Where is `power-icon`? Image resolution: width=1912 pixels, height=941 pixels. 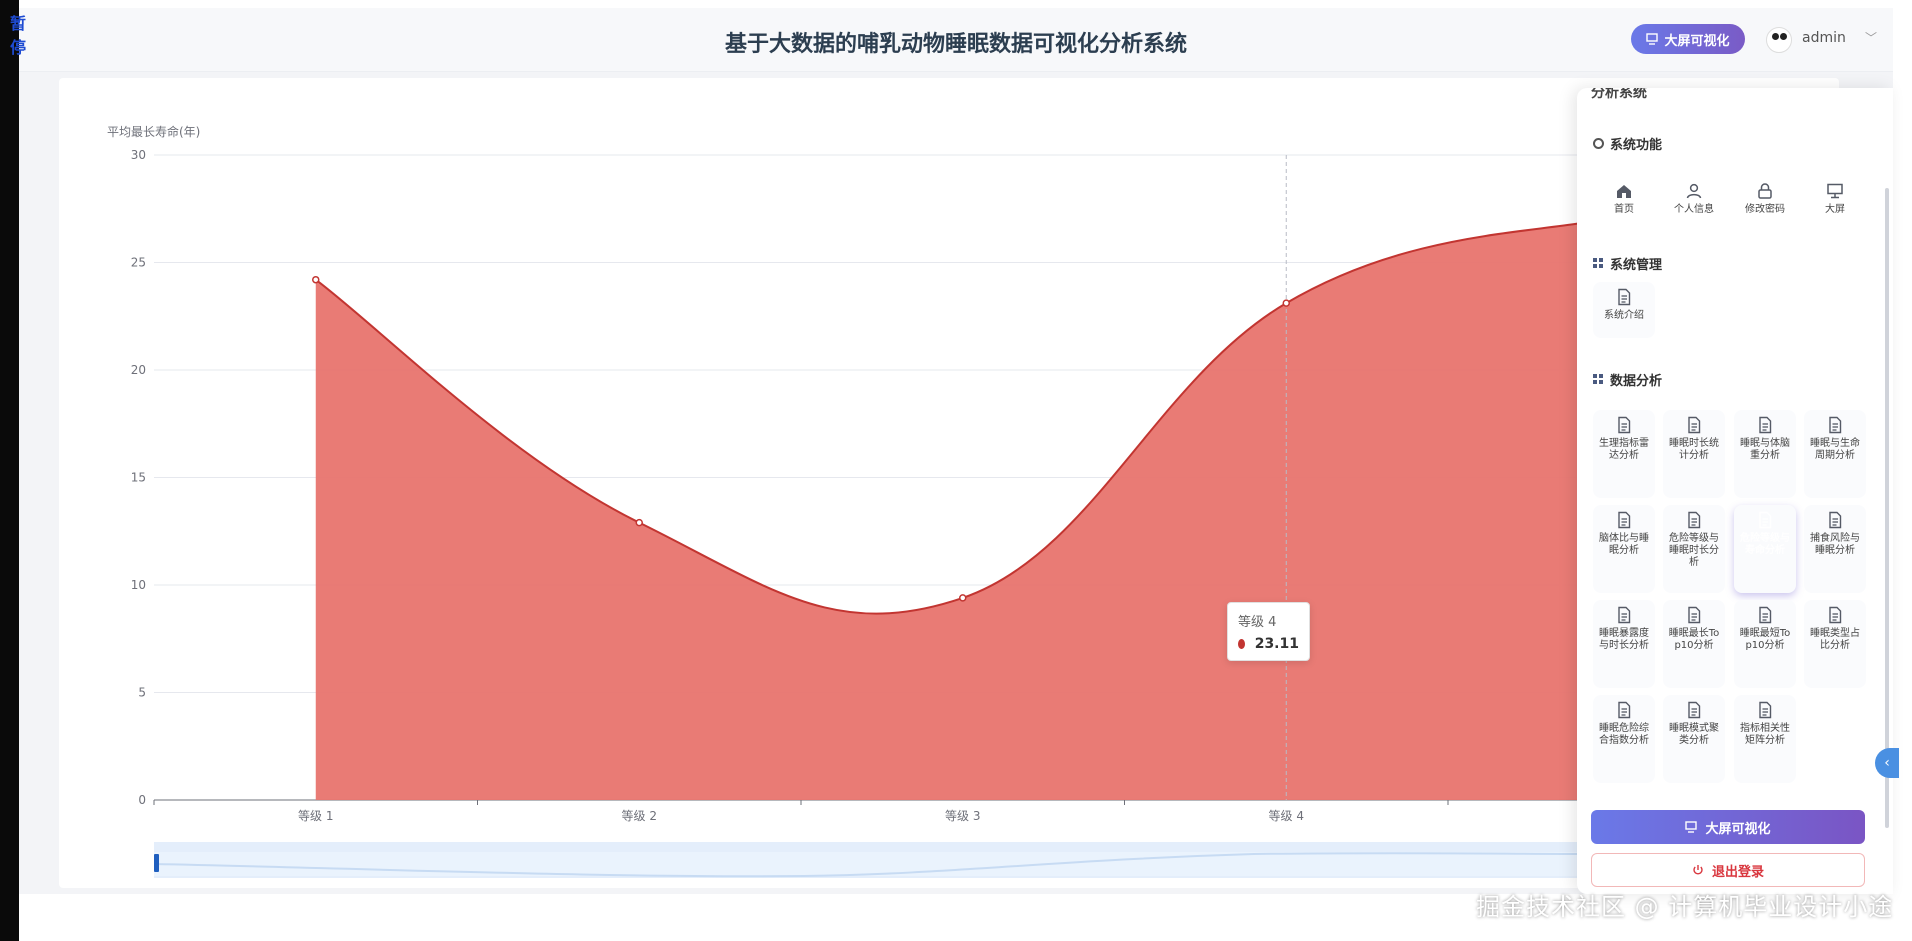
power-icon is located at coordinates (1698, 870).